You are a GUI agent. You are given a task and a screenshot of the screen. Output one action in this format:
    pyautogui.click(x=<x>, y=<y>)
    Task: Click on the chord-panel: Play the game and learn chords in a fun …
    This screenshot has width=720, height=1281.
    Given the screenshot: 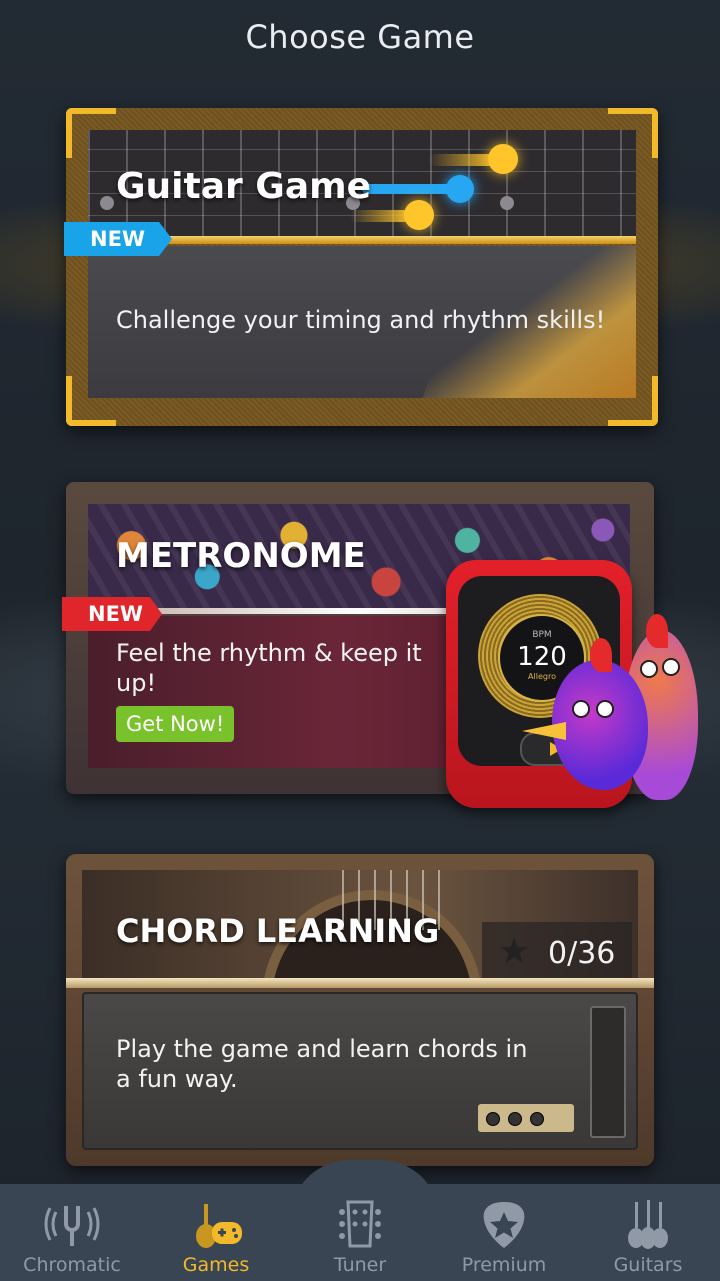 What is the action you would take?
    pyautogui.click(x=360, y=1071)
    